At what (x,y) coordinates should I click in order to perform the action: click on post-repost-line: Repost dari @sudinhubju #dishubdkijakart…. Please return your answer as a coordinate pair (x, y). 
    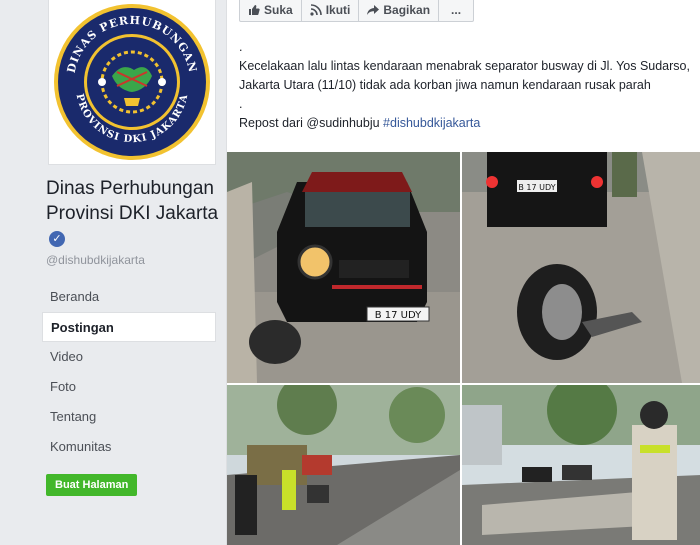
    Looking at the image, I should click on (465, 123).